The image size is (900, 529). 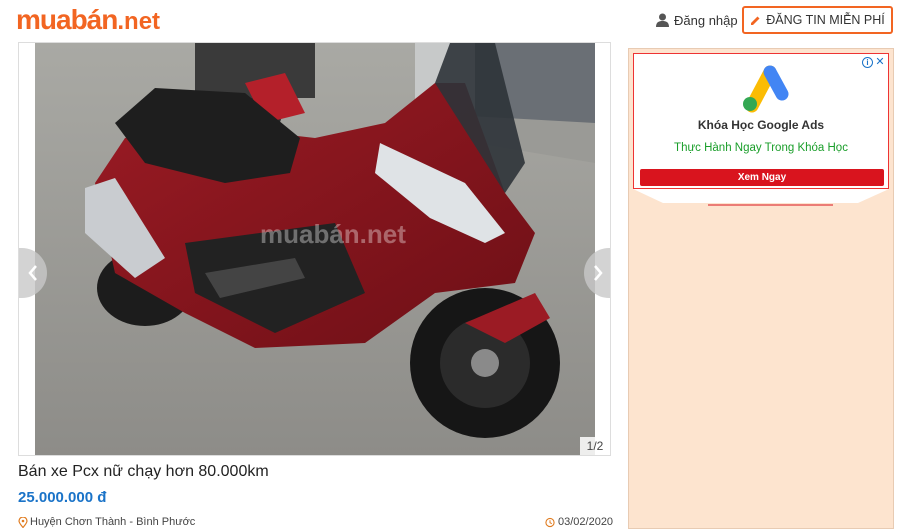 What do you see at coordinates (450, 21) in the screenshot?
I see `site-header: muabán .net Đăng nhập ĐĂNG TIN MIỄN PHÍ` at bounding box center [450, 21].